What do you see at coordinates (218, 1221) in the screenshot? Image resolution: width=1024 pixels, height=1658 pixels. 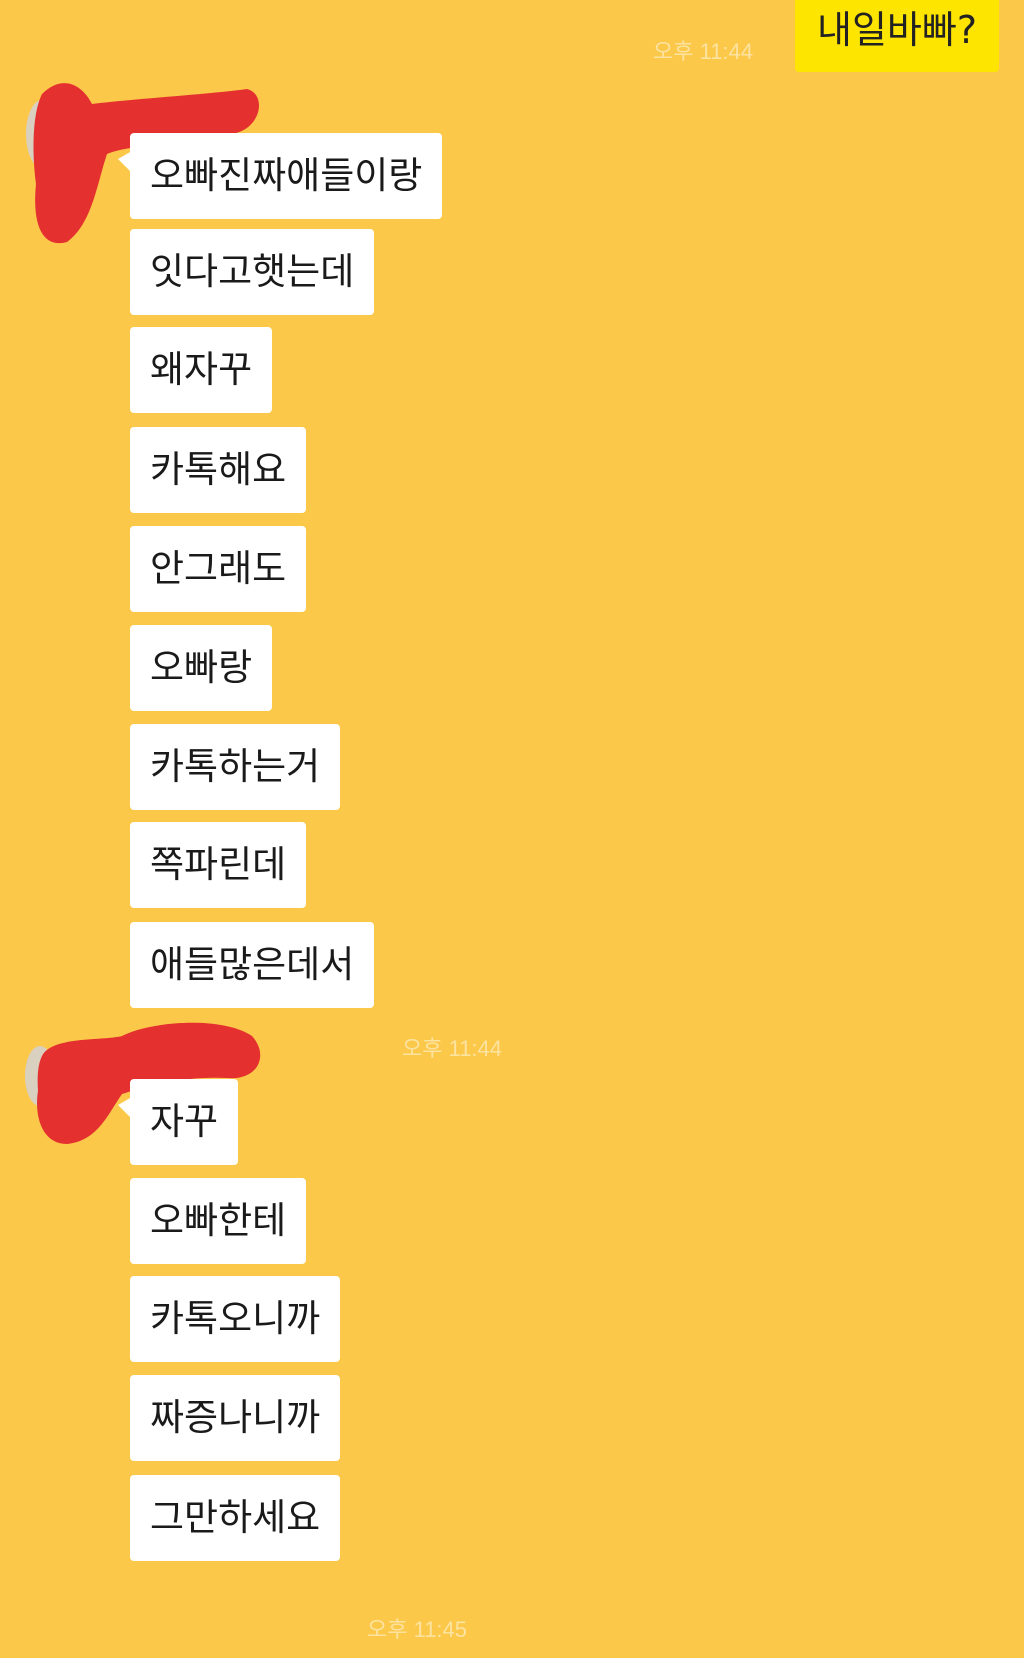 I see `incoming-message-bubble: 오빠한테` at bounding box center [218, 1221].